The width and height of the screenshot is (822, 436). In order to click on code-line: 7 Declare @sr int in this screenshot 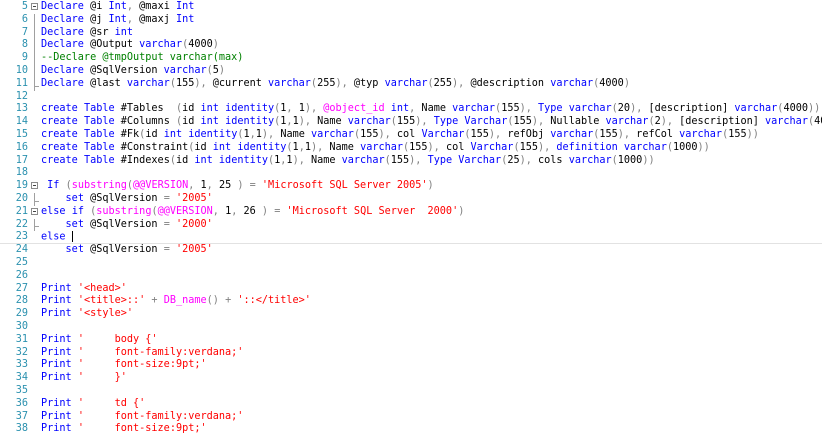, I will do `click(411, 33)`.